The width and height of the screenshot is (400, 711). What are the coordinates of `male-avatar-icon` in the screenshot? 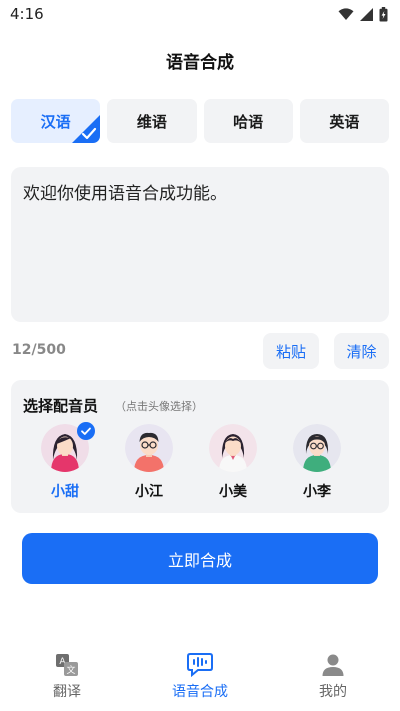 It's located at (149, 448).